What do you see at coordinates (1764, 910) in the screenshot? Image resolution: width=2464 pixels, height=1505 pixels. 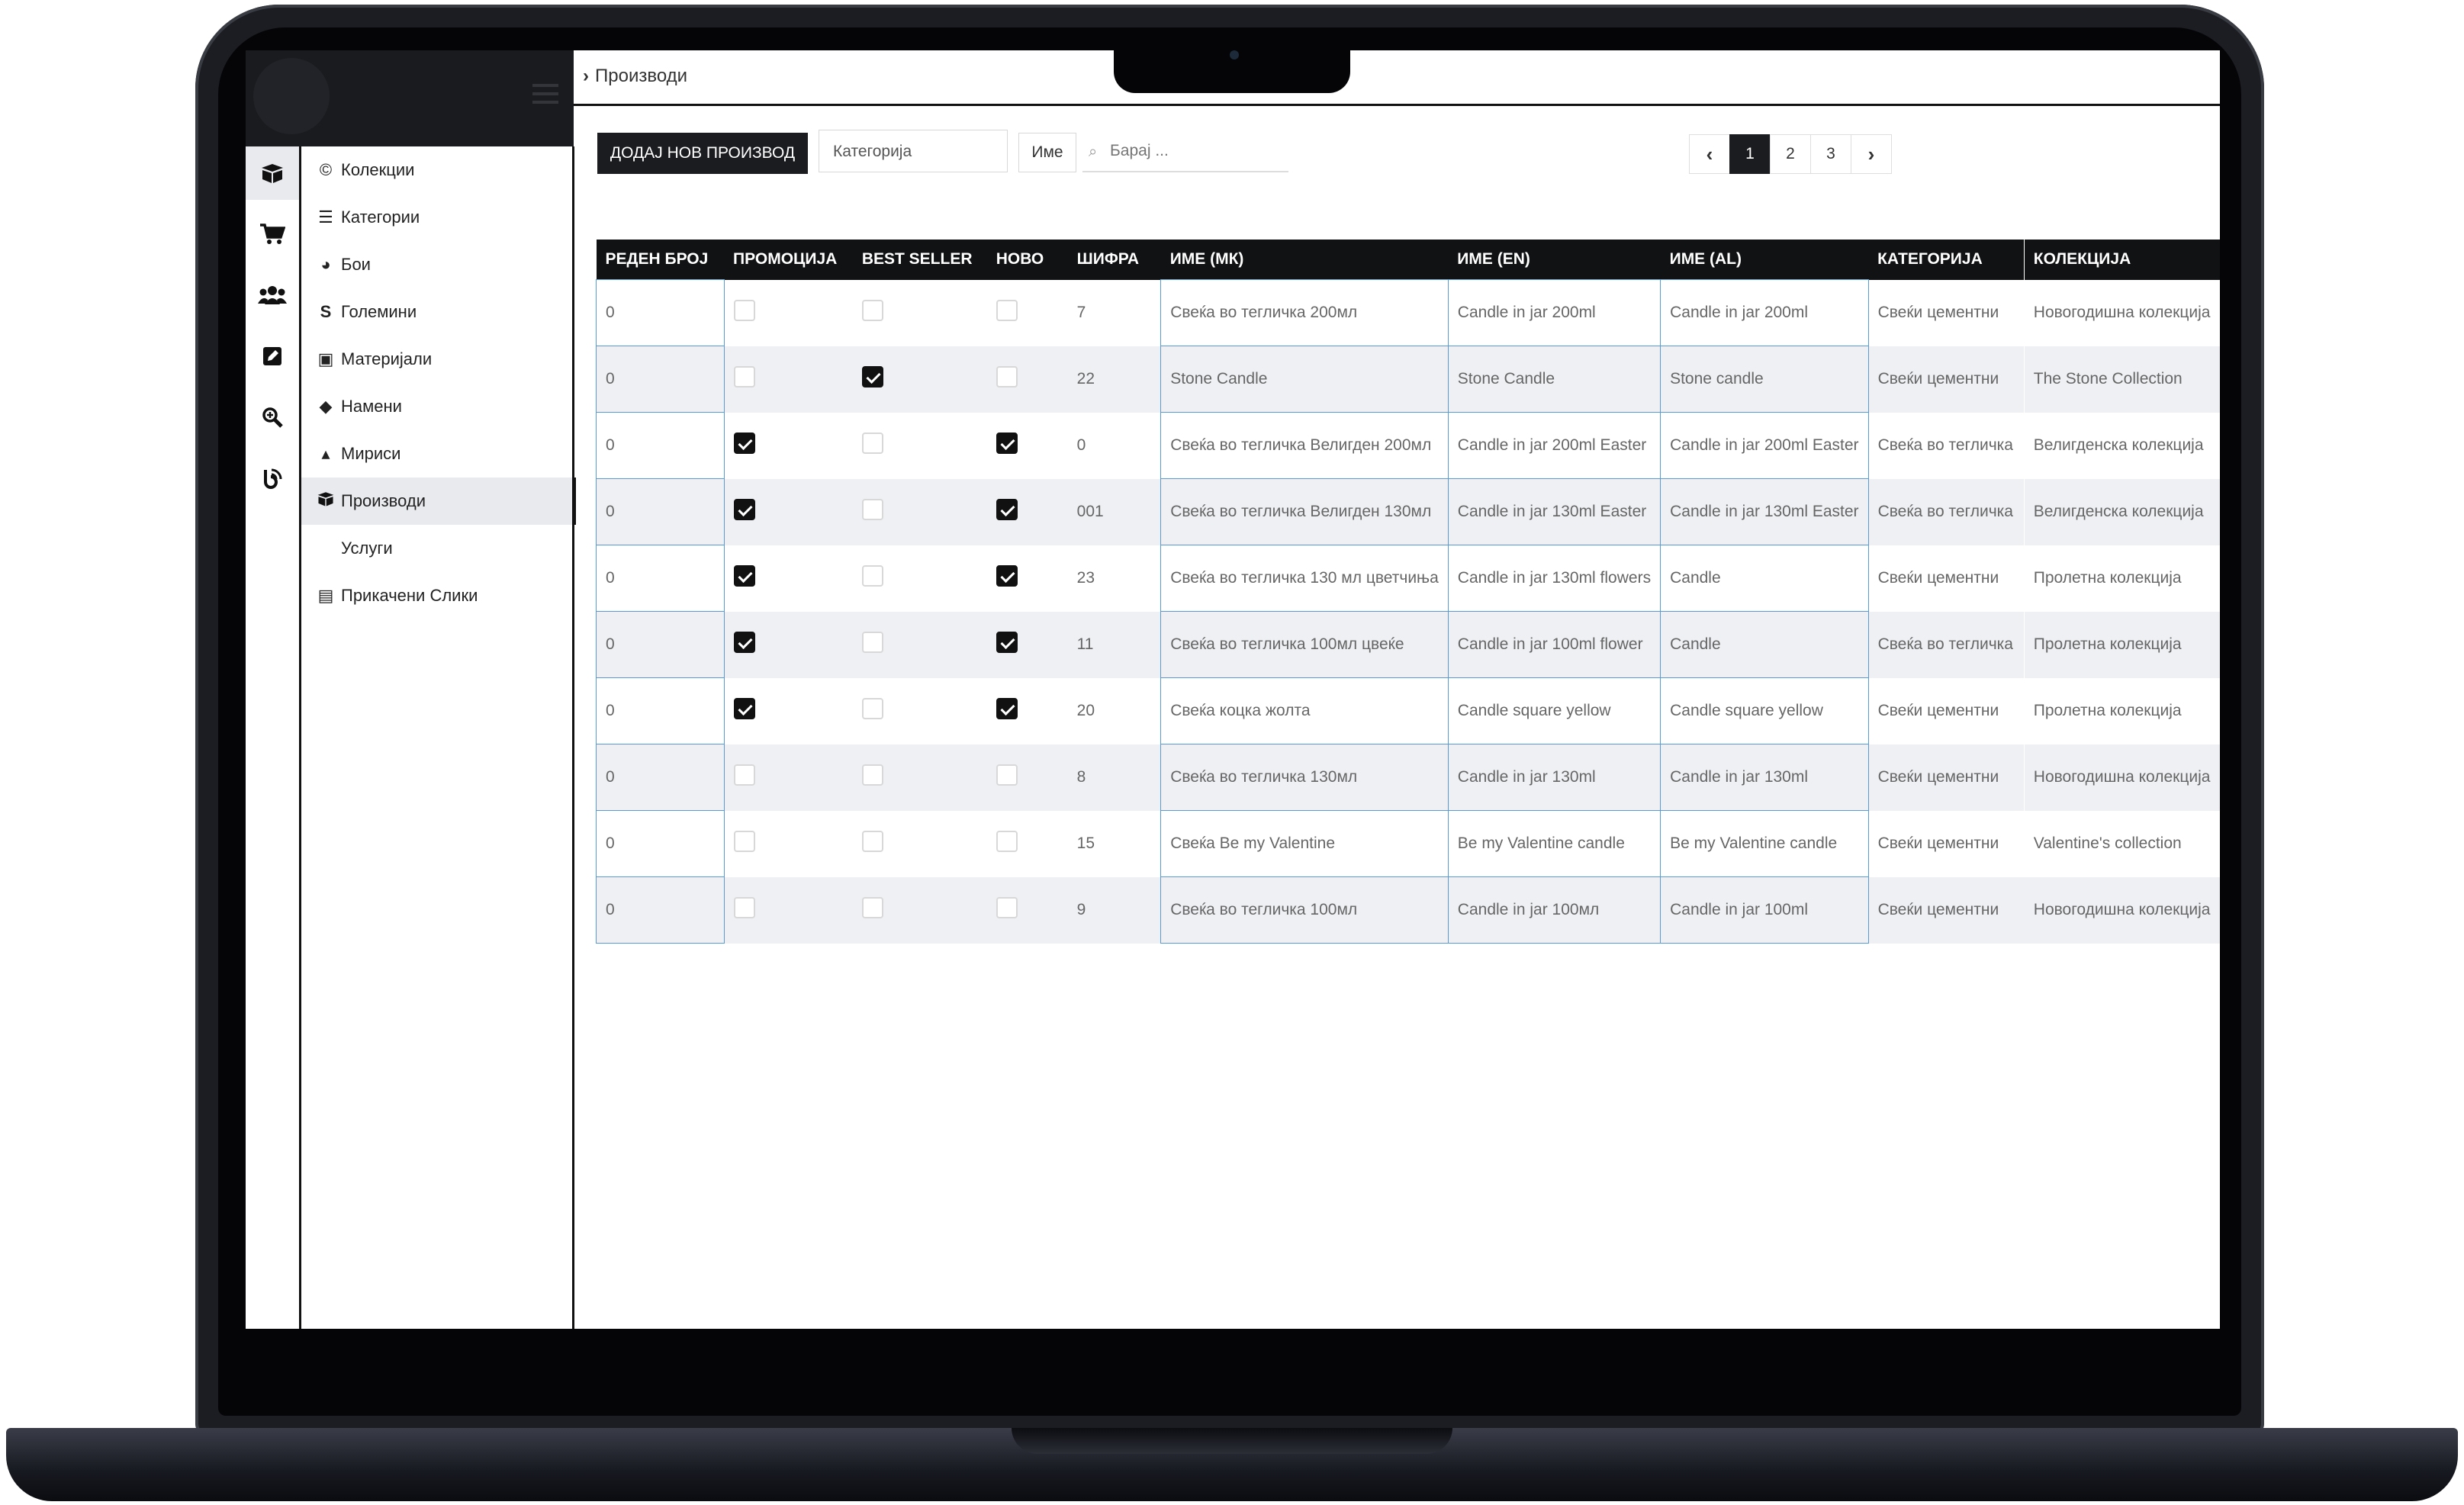 I see `cell-name-al: Candle in jar 100ml` at bounding box center [1764, 910].